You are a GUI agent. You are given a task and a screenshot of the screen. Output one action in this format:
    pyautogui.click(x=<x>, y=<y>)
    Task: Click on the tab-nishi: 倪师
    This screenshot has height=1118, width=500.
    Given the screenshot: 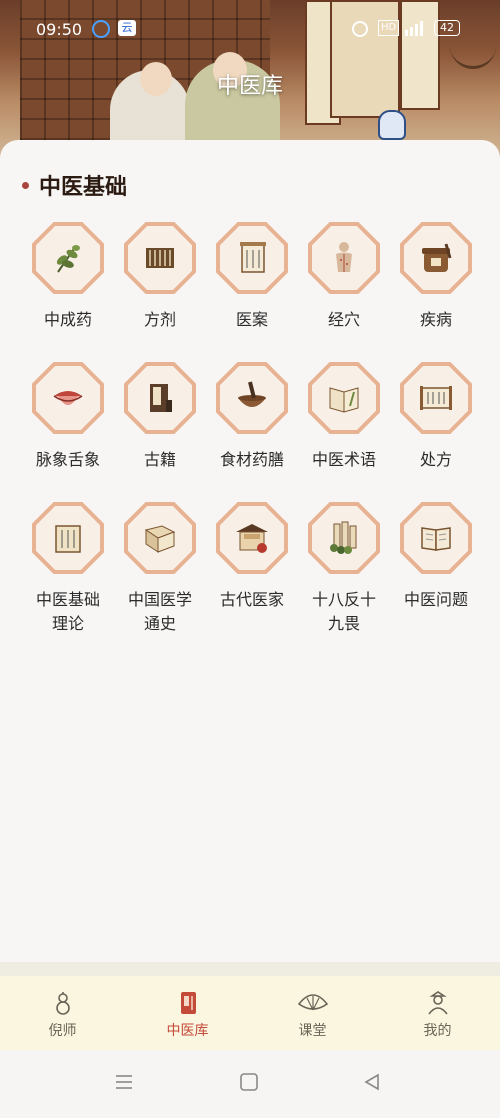 What is the action you would take?
    pyautogui.click(x=62, y=1013)
    